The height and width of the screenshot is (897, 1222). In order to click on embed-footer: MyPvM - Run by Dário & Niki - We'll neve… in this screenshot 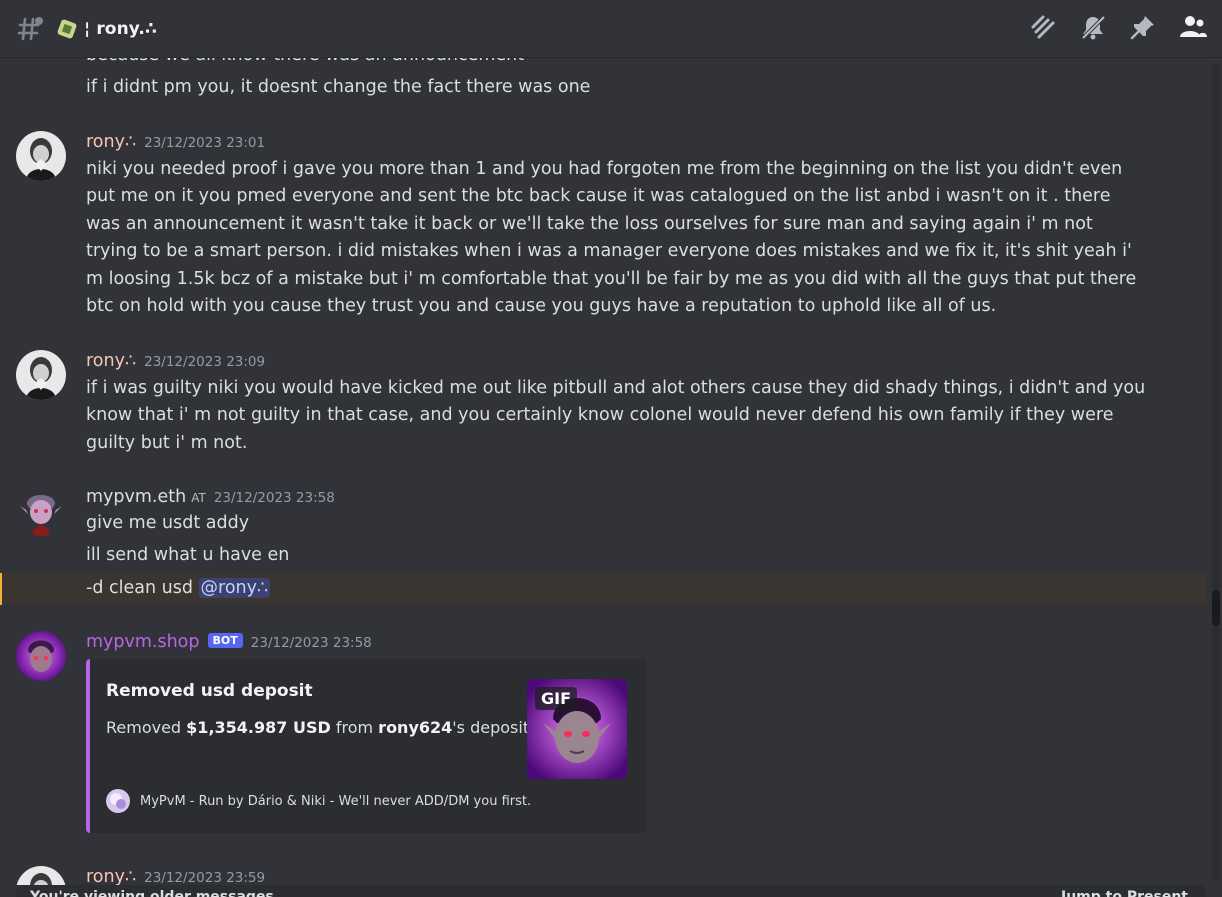, I will do `click(318, 801)`.